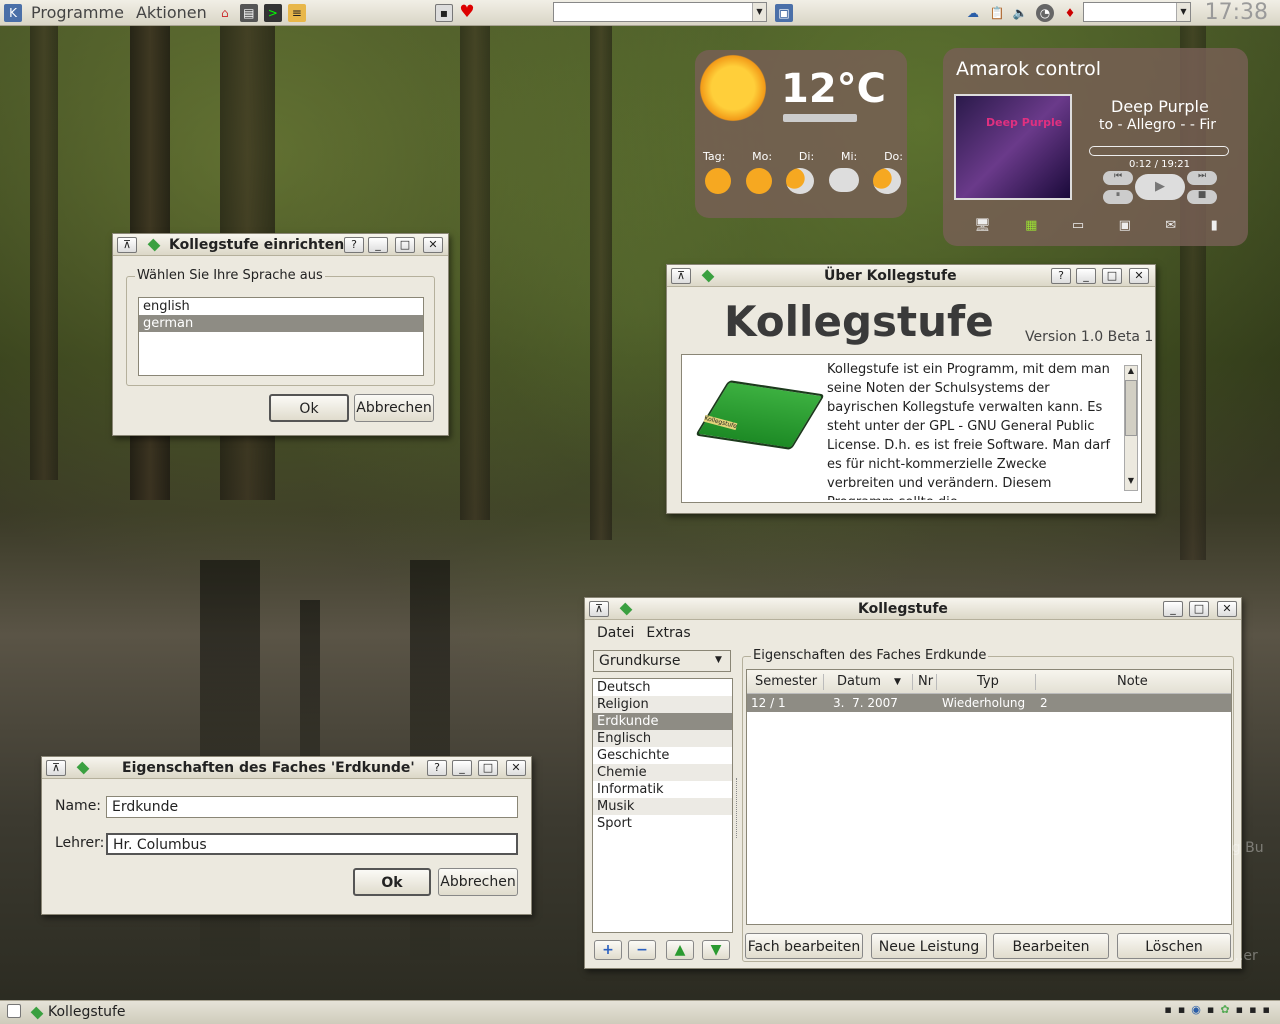 The image size is (1280, 1024). Describe the element at coordinates (929, 946) in the screenshot. I see `new-grade-button: Neue Leistung` at that location.